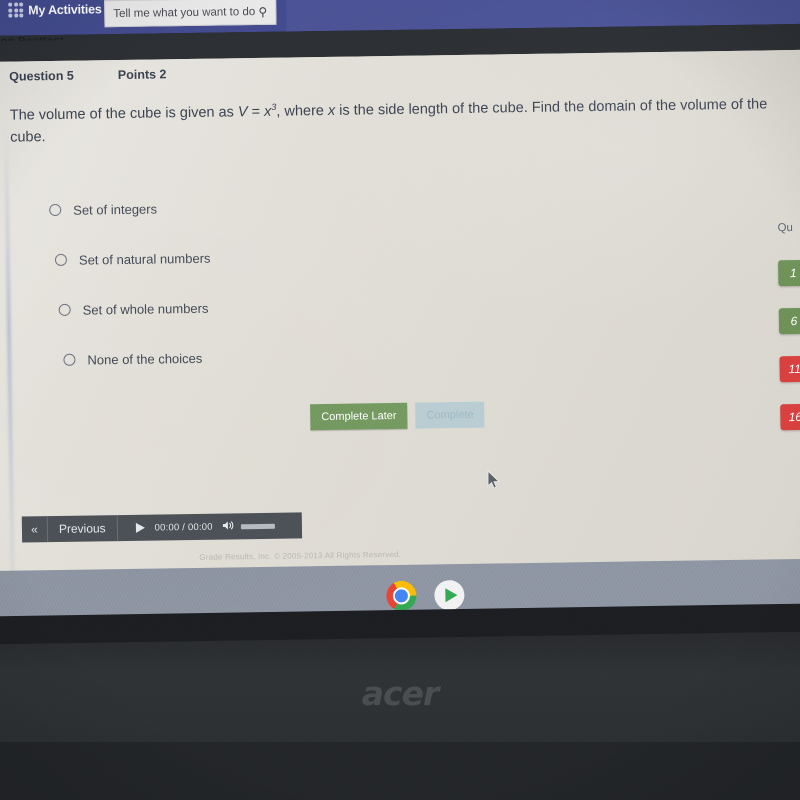 The image size is (800, 800). What do you see at coordinates (257, 526) in the screenshot?
I see `volume-slider` at bounding box center [257, 526].